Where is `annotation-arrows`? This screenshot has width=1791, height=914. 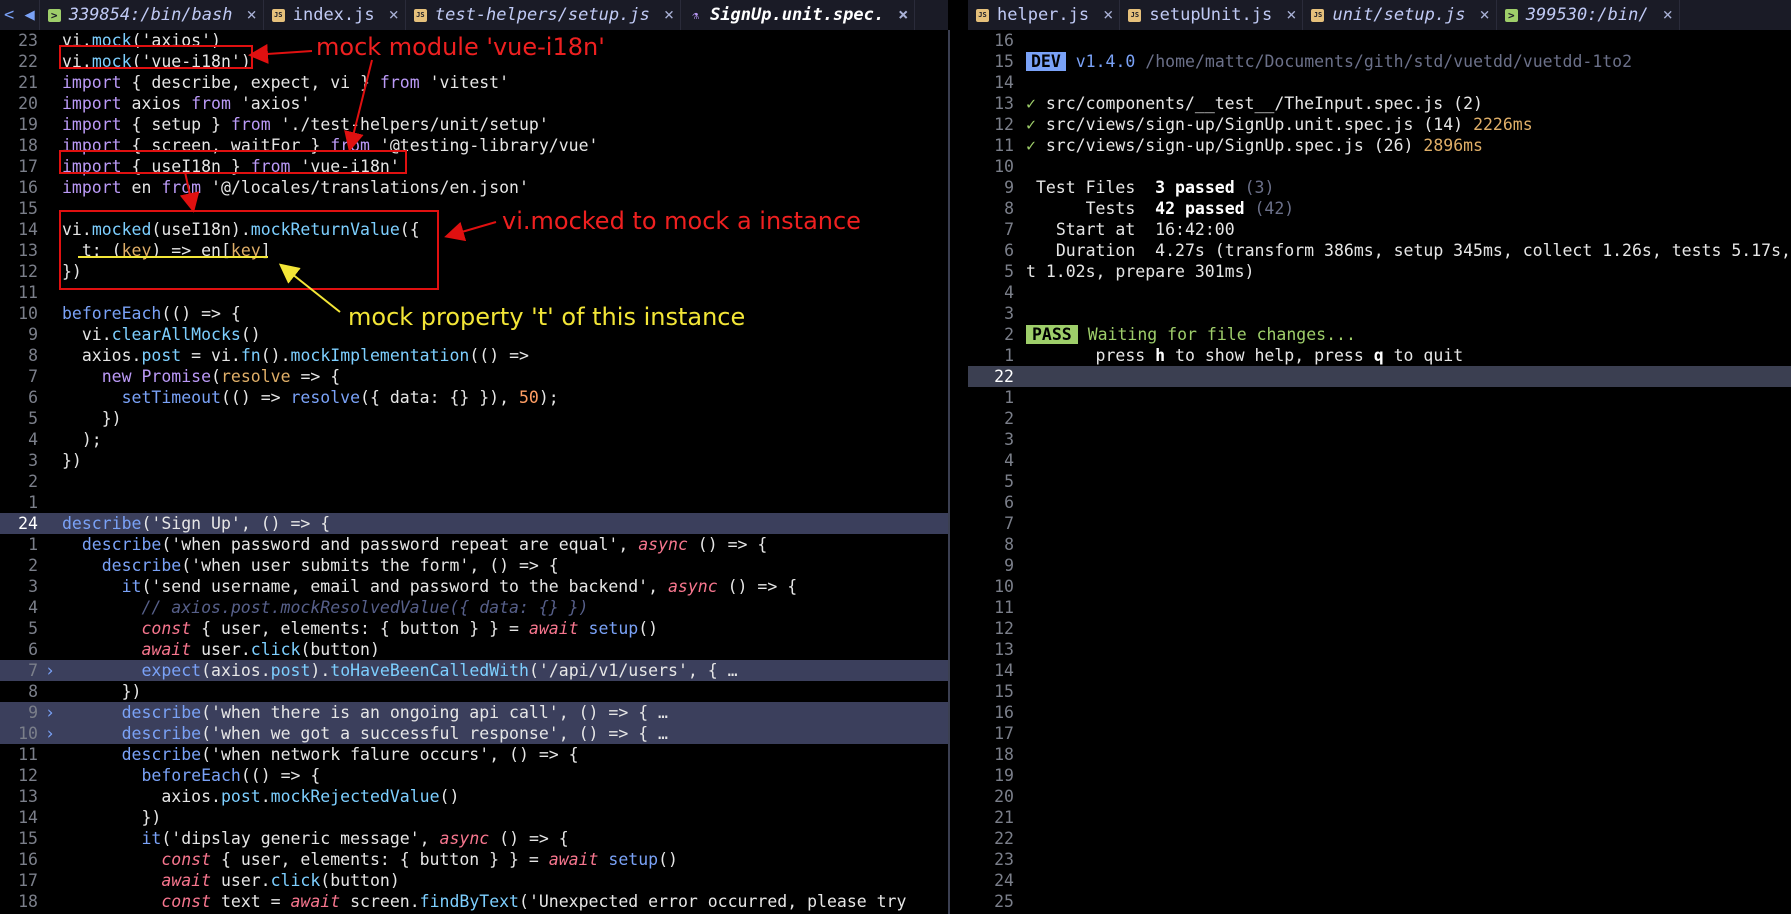
annotation-arrows is located at coordinates (338, 178).